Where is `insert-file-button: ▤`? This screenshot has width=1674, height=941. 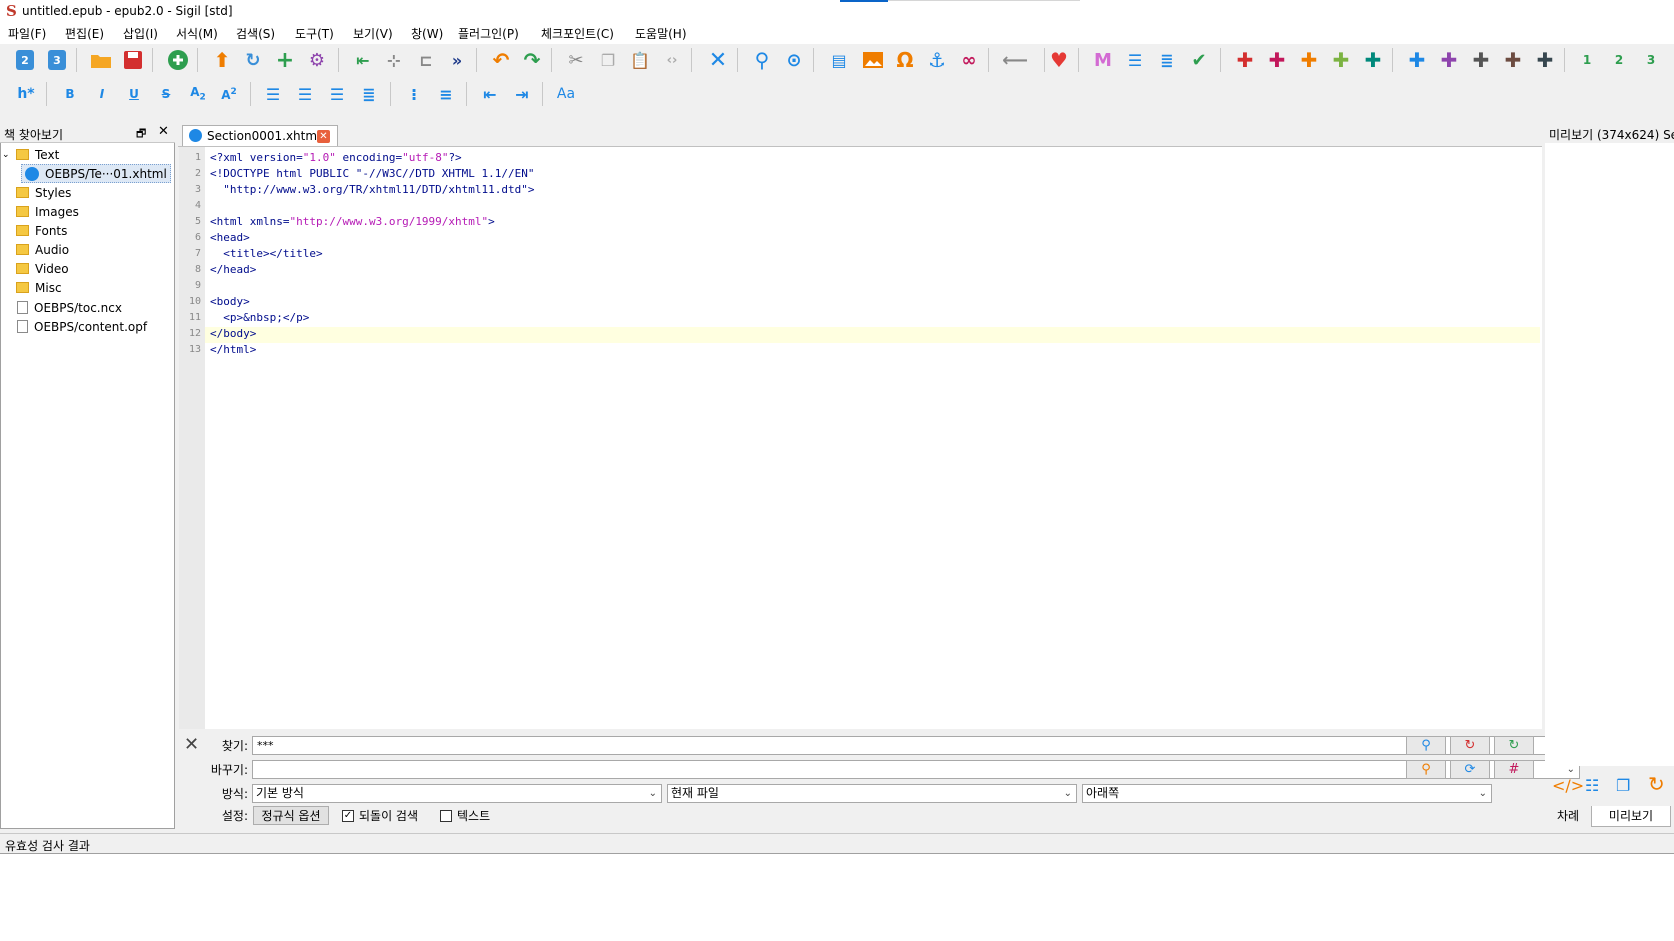
insert-file-button: ▤ is located at coordinates (839, 60).